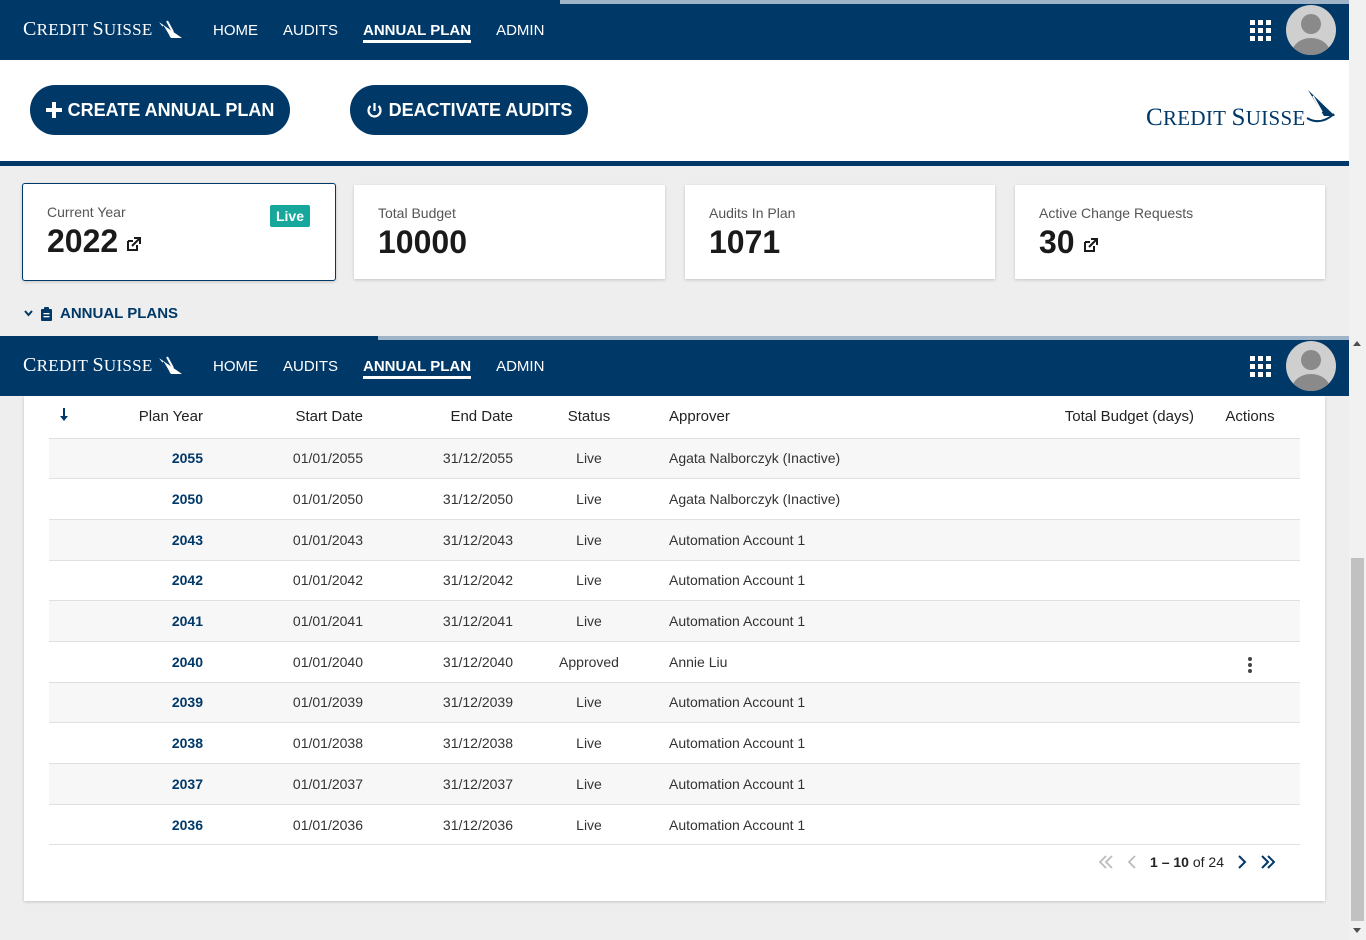 The width and height of the screenshot is (1366, 940). Describe the element at coordinates (179, 232) in the screenshot. I see `card-current-year: Current Year 2022 Live` at that location.